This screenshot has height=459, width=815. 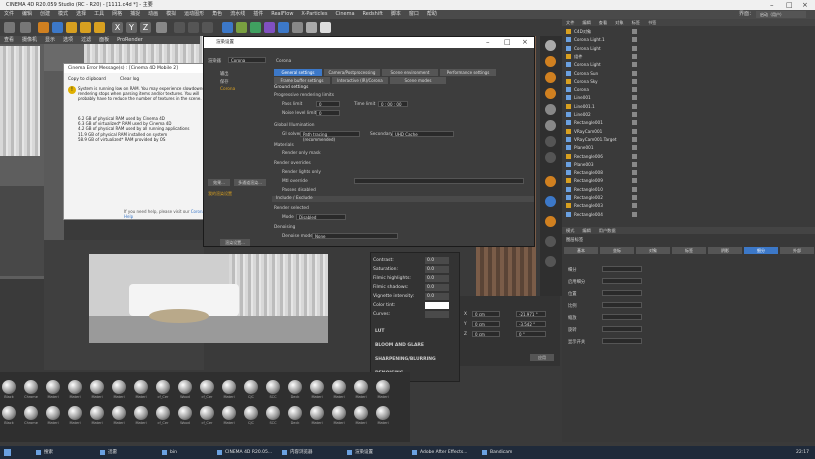 What do you see at coordinates (418, 80) in the screenshot?
I see `tab-row2-3: Scene modes` at bounding box center [418, 80].